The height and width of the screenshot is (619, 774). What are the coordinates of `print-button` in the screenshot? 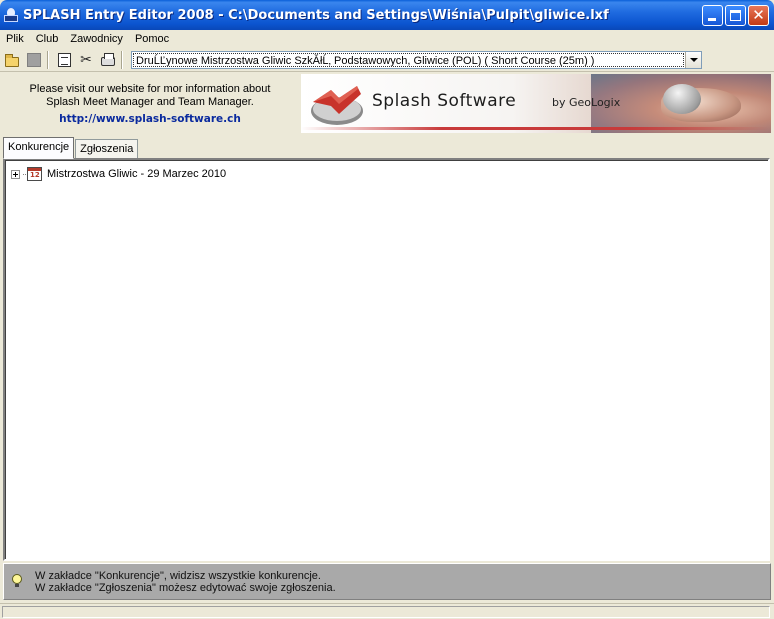 It's located at (108, 60).